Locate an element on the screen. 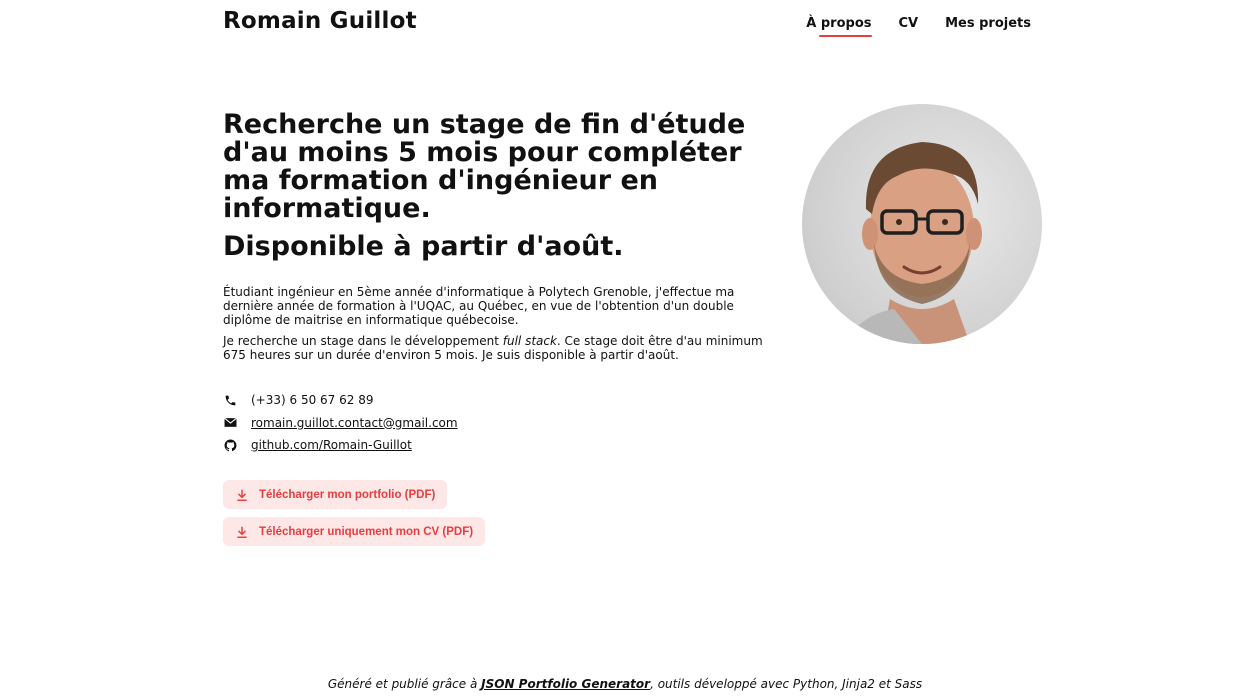 The width and height of the screenshot is (1250, 699). nav-projects: Mes projets is located at coordinates (988, 26).